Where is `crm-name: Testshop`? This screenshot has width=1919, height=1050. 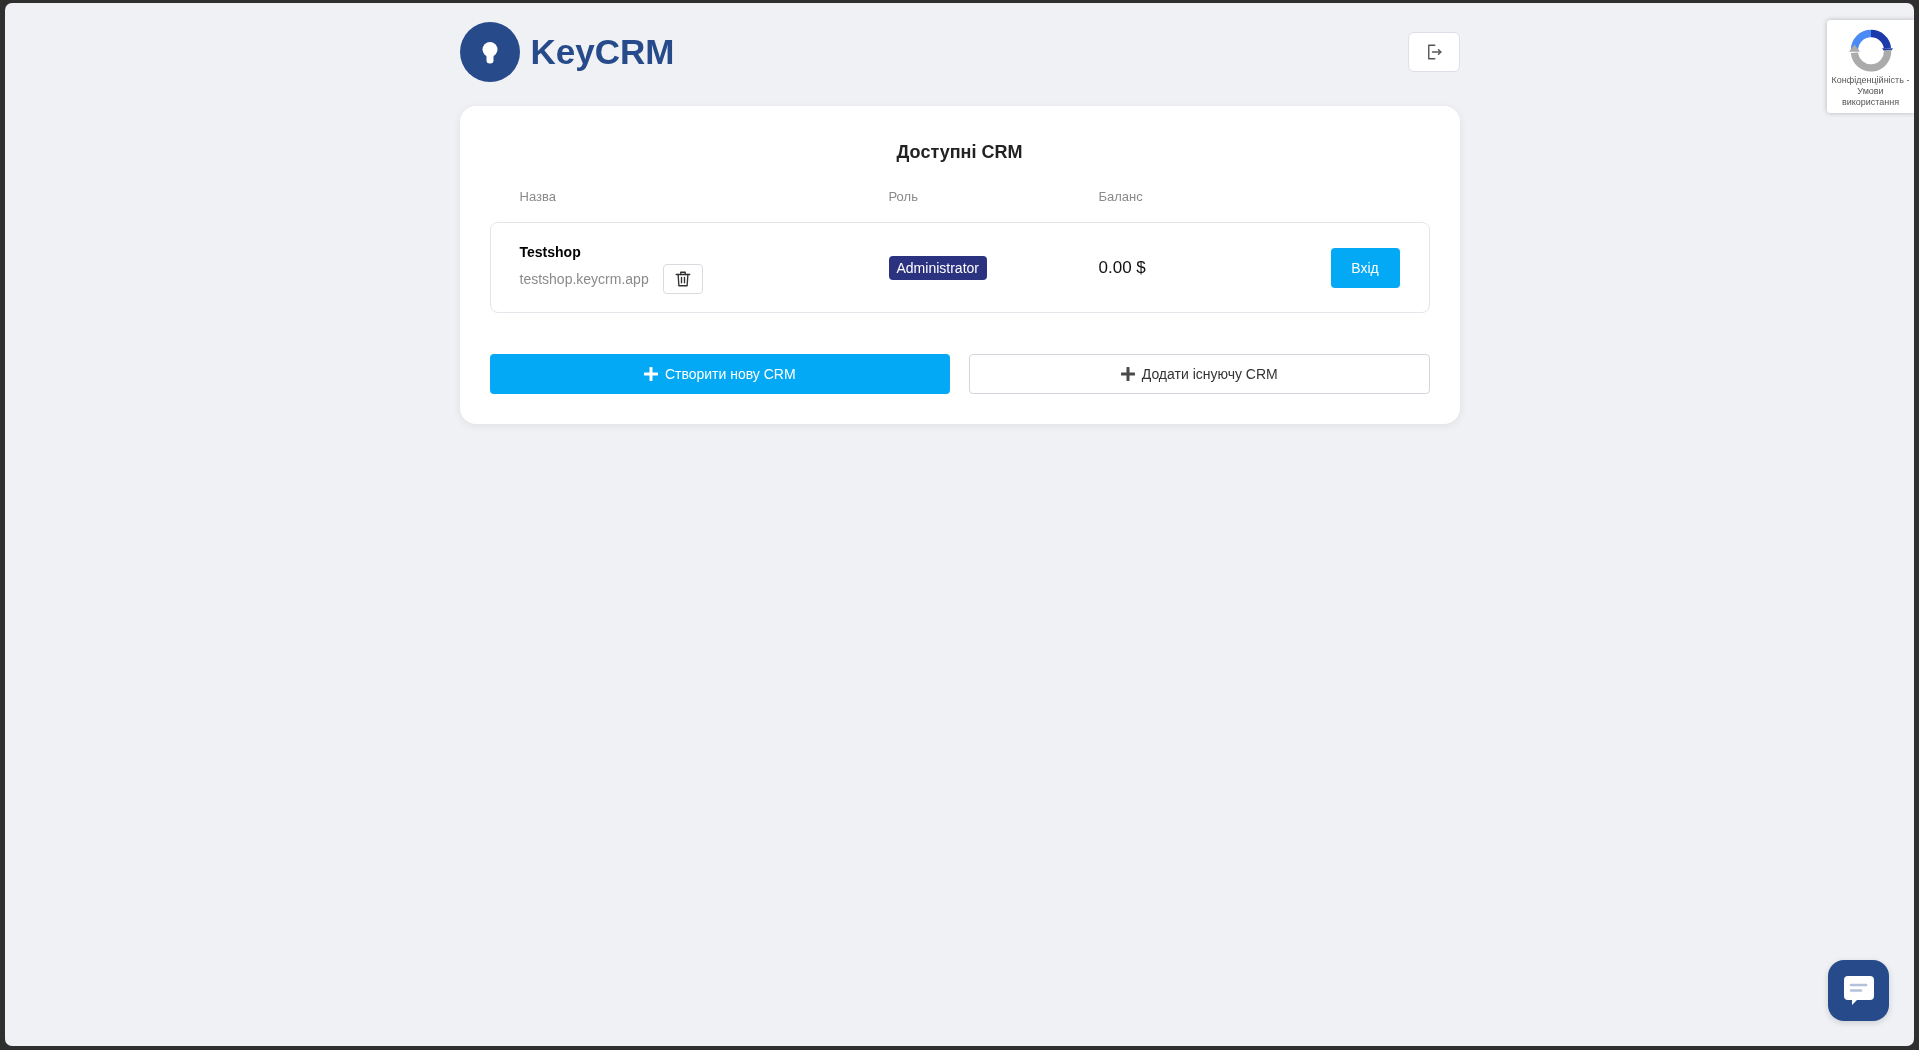 crm-name: Testshop is located at coordinates (550, 252).